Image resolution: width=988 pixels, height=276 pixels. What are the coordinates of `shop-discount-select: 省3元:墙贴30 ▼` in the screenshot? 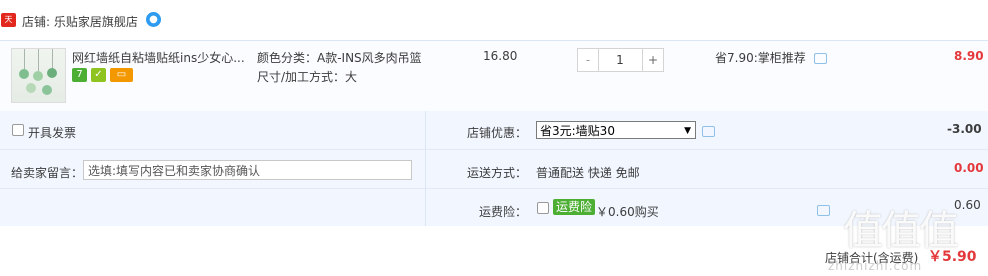 It's located at (616, 130).